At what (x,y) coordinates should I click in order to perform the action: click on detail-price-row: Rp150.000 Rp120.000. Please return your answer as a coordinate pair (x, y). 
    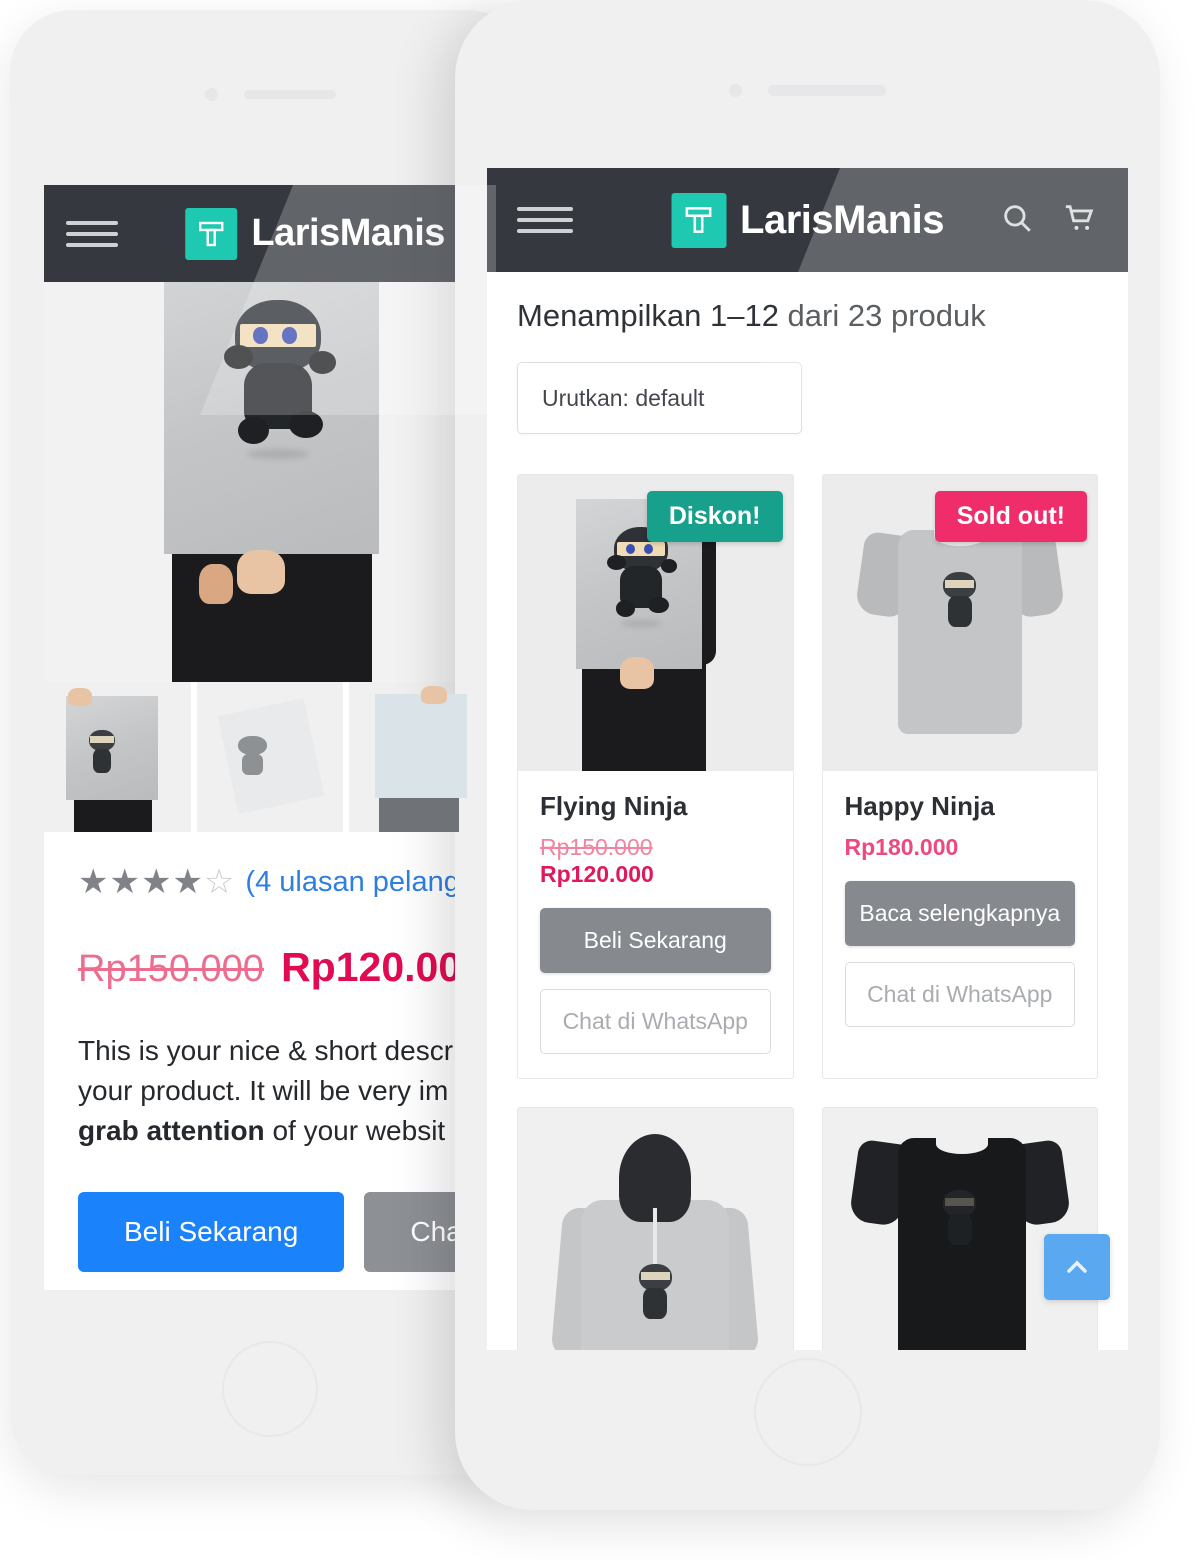
    Looking at the image, I should click on (281, 967).